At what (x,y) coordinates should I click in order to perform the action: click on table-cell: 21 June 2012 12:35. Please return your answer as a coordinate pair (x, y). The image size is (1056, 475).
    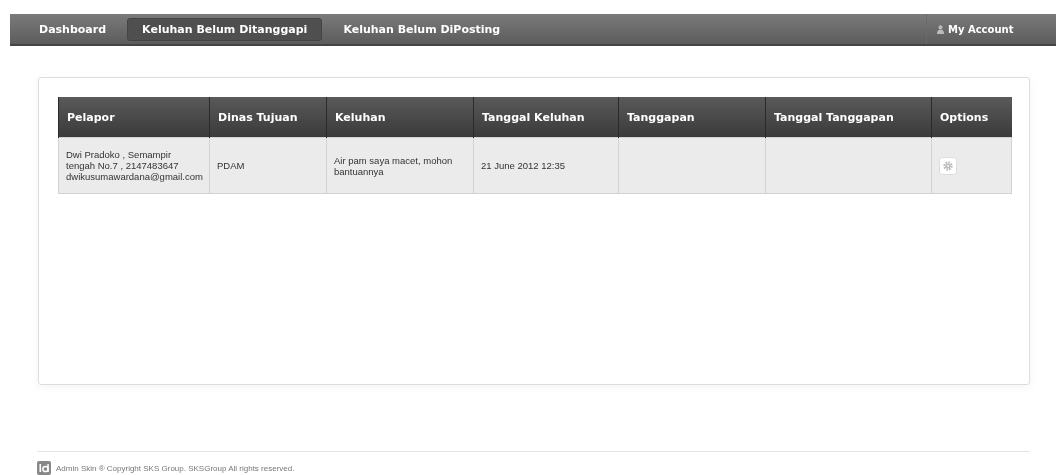
    Looking at the image, I should click on (546, 165).